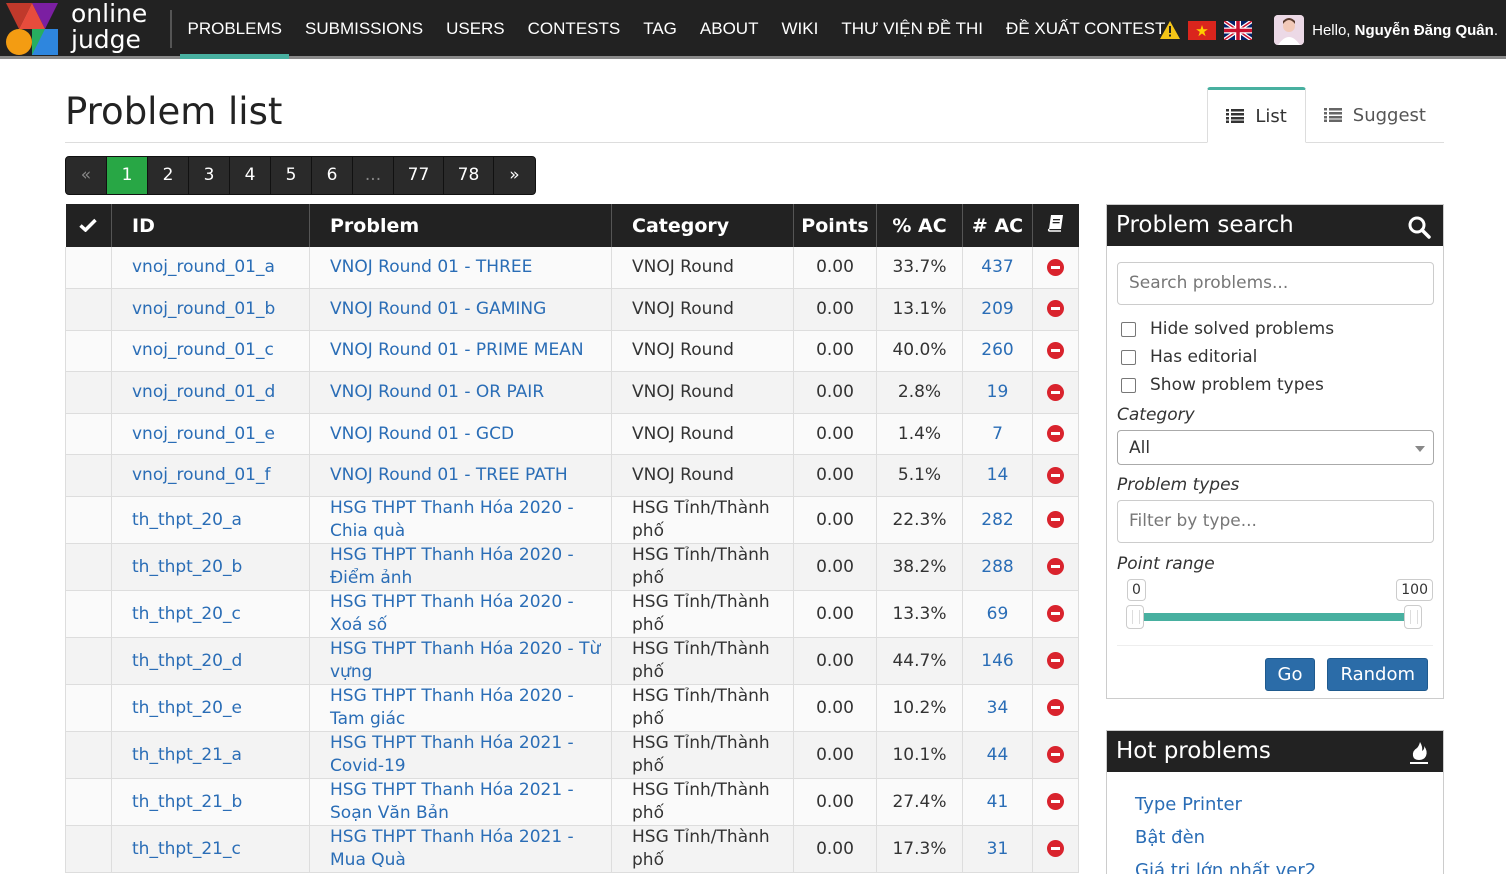 This screenshot has width=1506, height=874. Describe the element at coordinates (1375, 115) in the screenshot. I see `tab-suggest: Suggest` at that location.